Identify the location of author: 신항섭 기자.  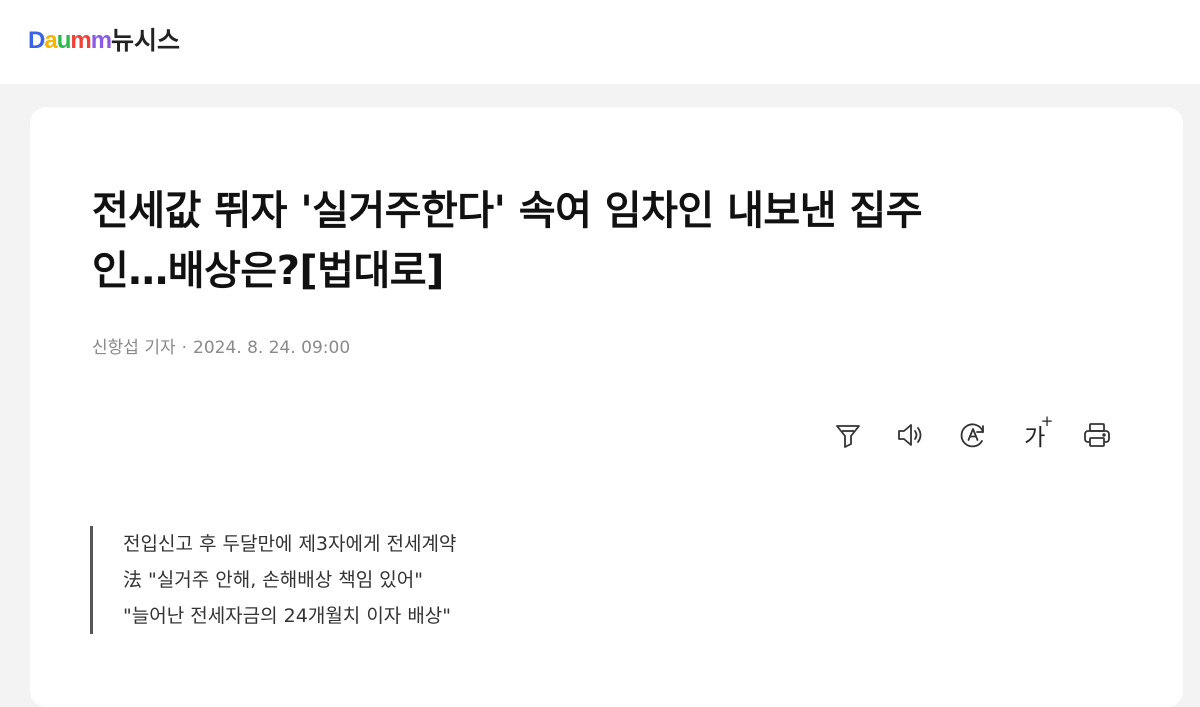
(134, 348).